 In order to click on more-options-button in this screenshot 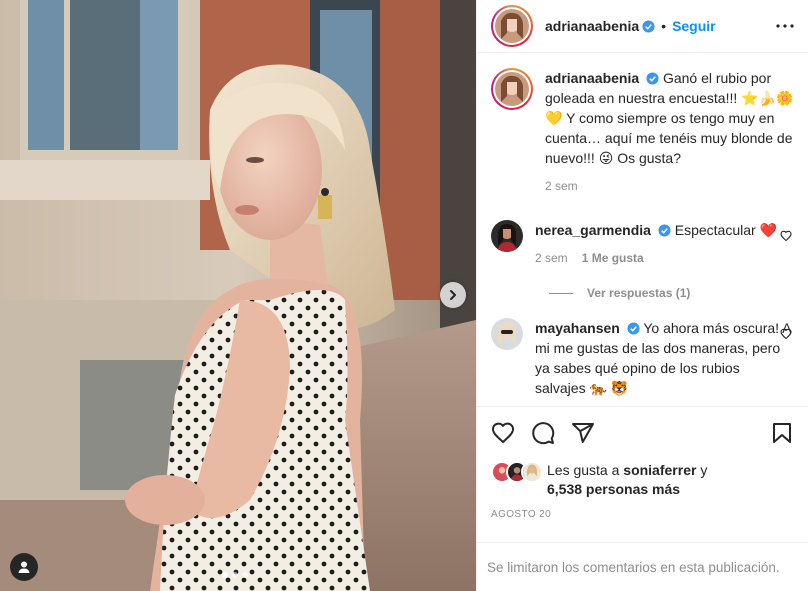, I will do `click(785, 26)`.